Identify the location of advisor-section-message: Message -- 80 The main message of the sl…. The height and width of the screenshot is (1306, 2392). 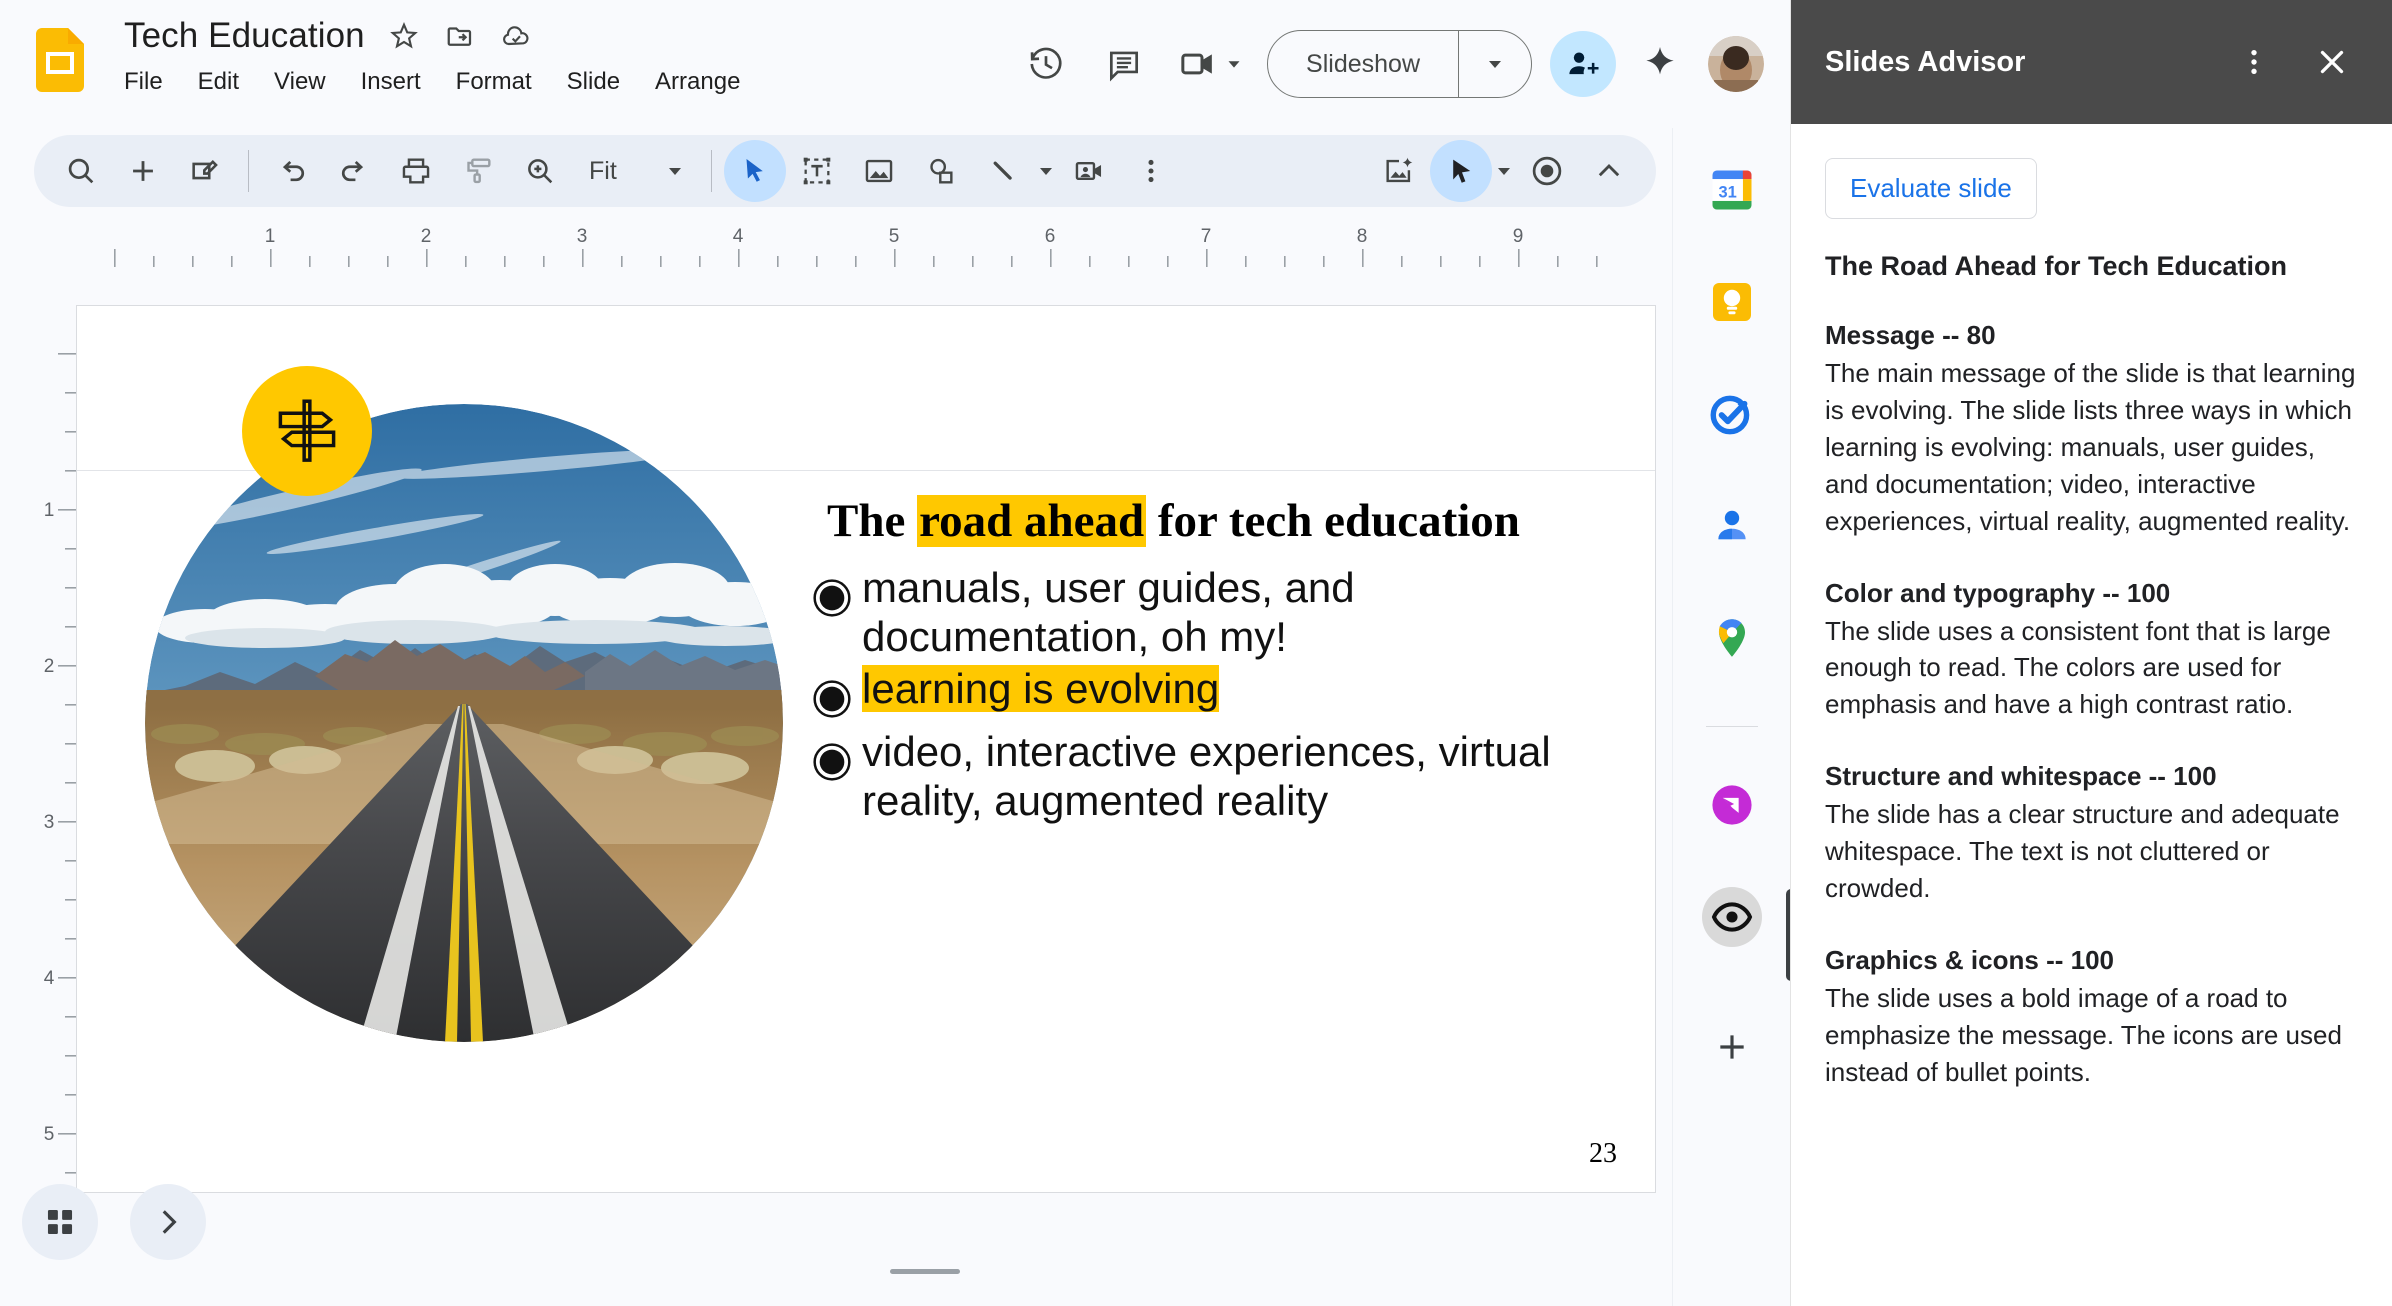
(2091, 430).